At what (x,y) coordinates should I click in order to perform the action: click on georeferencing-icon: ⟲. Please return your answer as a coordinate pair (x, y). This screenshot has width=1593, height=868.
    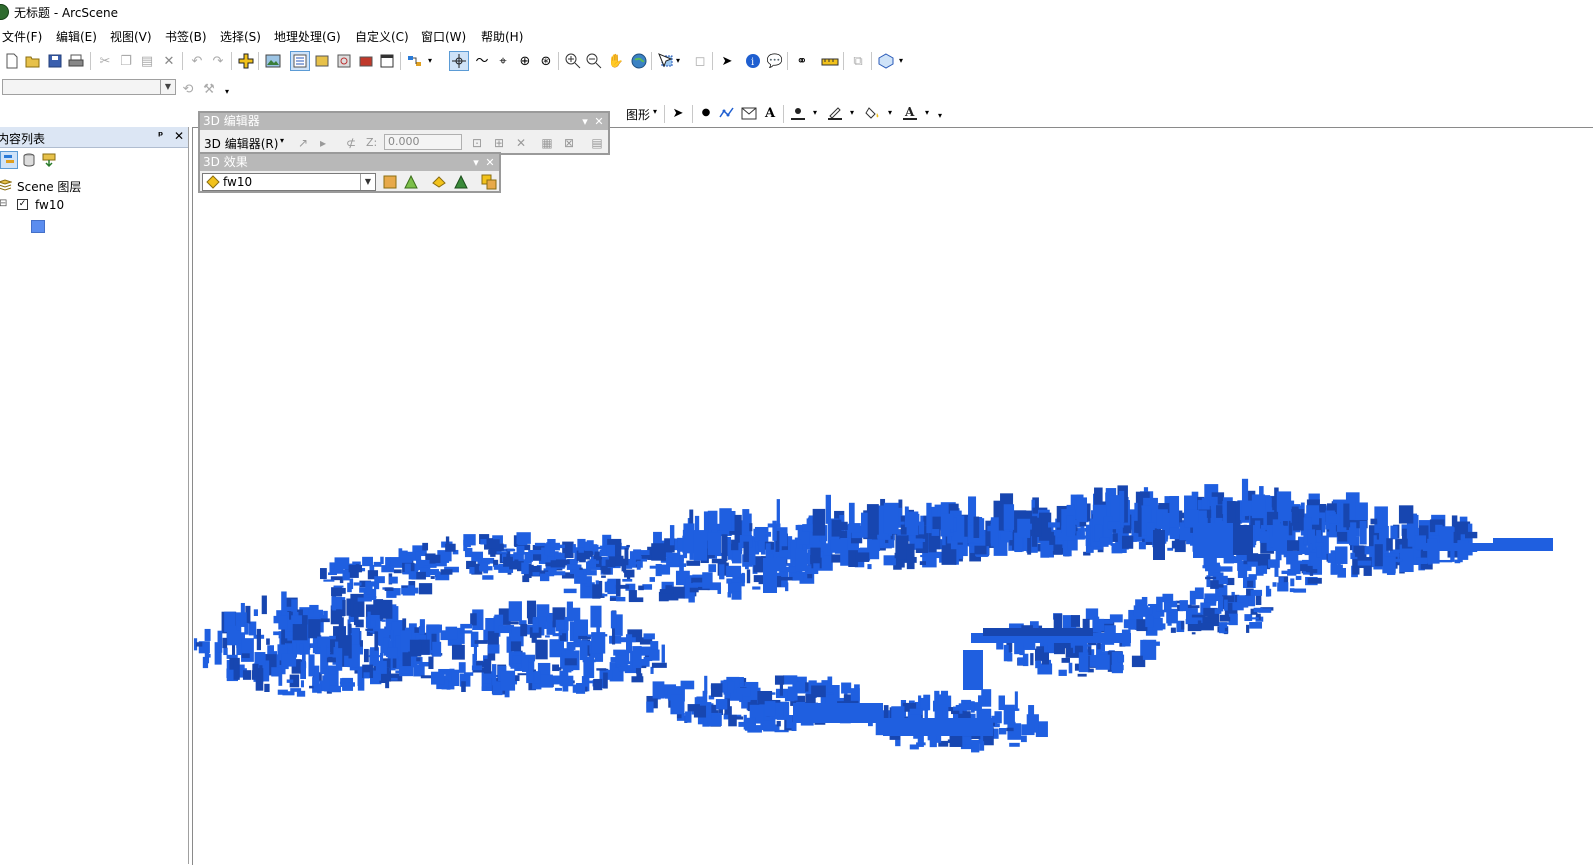
    Looking at the image, I should click on (188, 89).